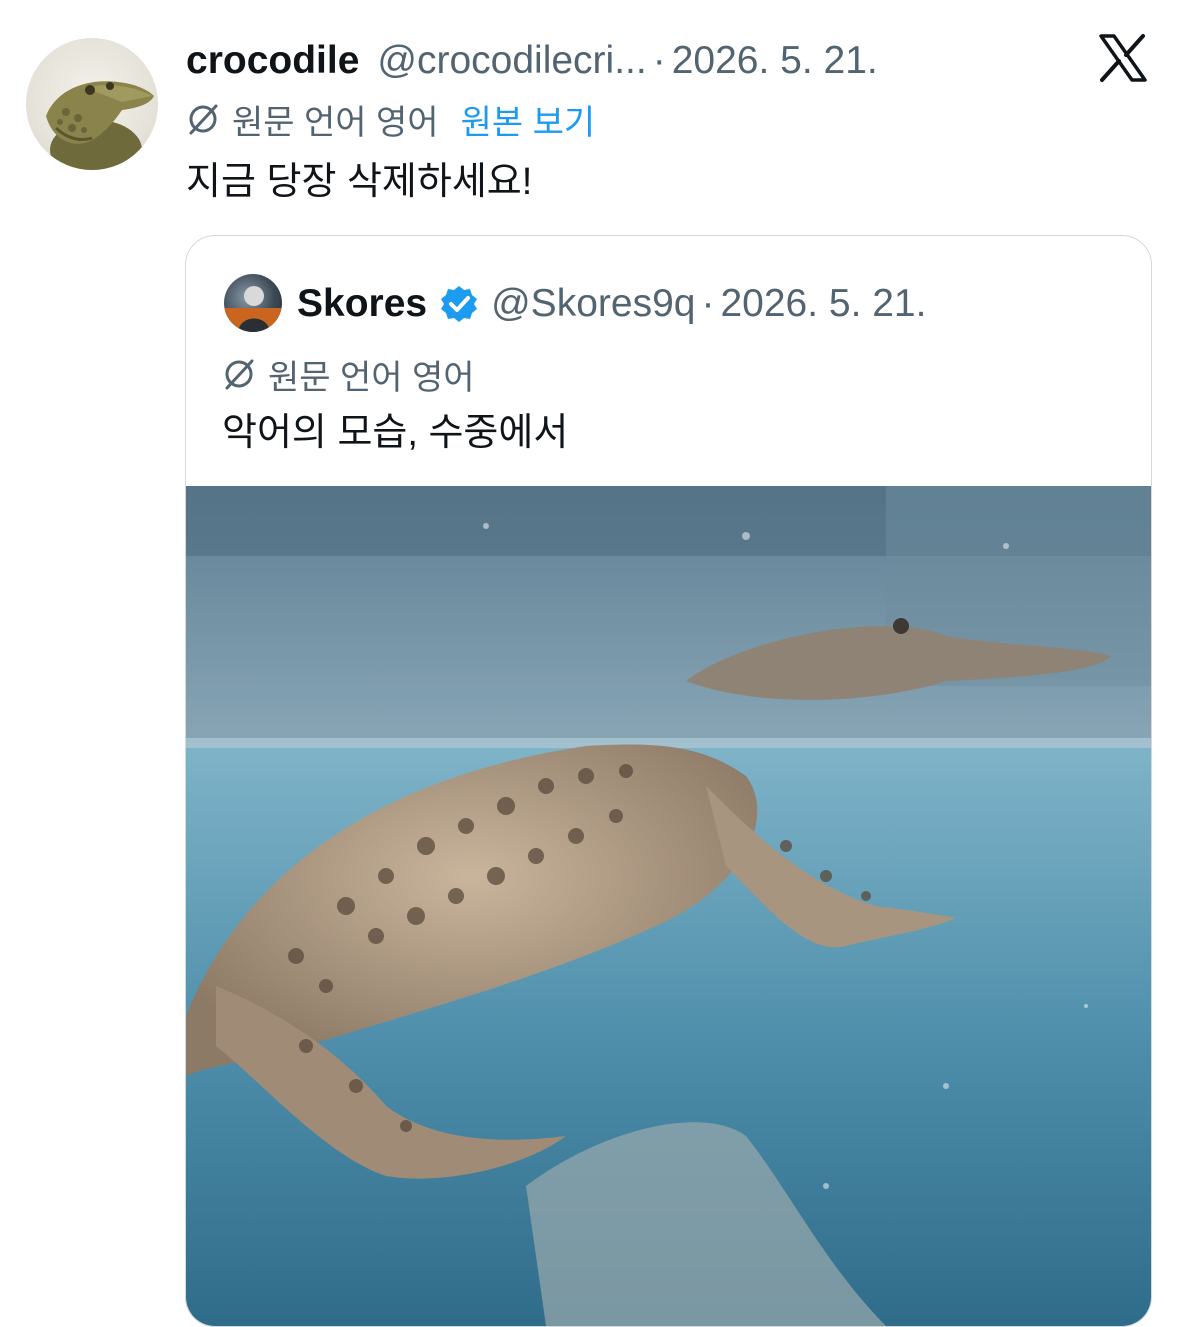 This screenshot has width=1179, height=1327. Describe the element at coordinates (528, 119) in the screenshot. I see `show-original-link: 원본 보기` at that location.